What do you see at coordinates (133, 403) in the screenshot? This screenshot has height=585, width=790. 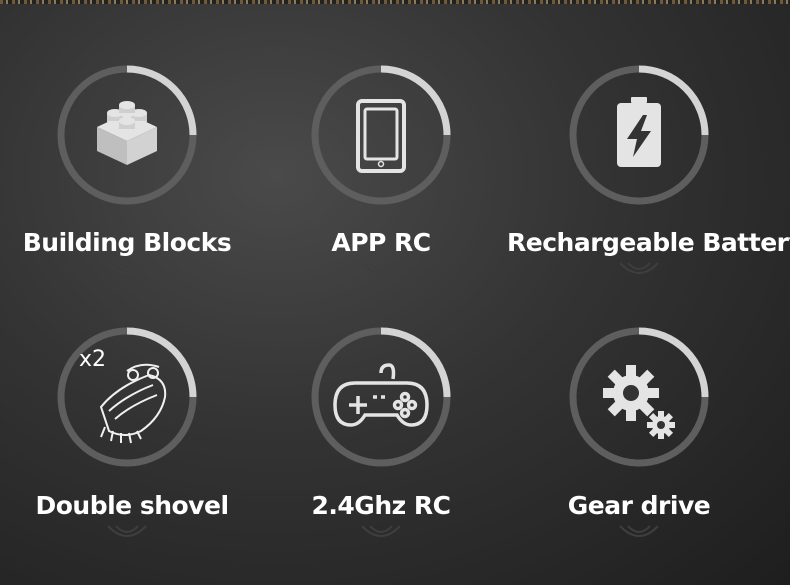 I see `shovel-bucket-icon` at bounding box center [133, 403].